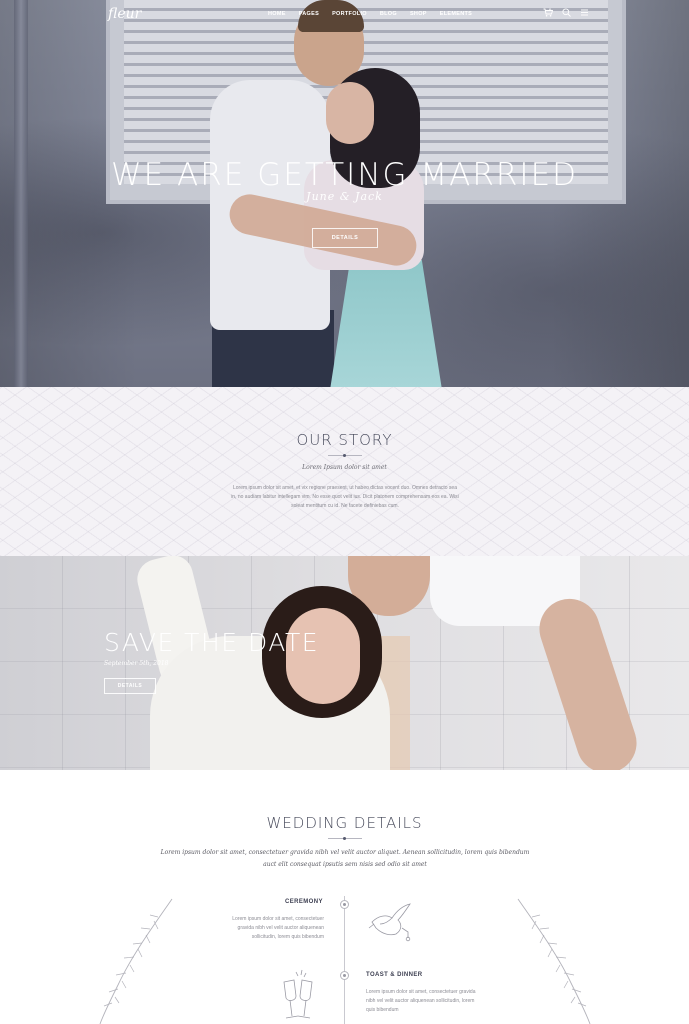 This screenshot has width=689, height=1024. What do you see at coordinates (212, 642) in the screenshot?
I see `save-the-date-title: SAVE THE DATE` at bounding box center [212, 642].